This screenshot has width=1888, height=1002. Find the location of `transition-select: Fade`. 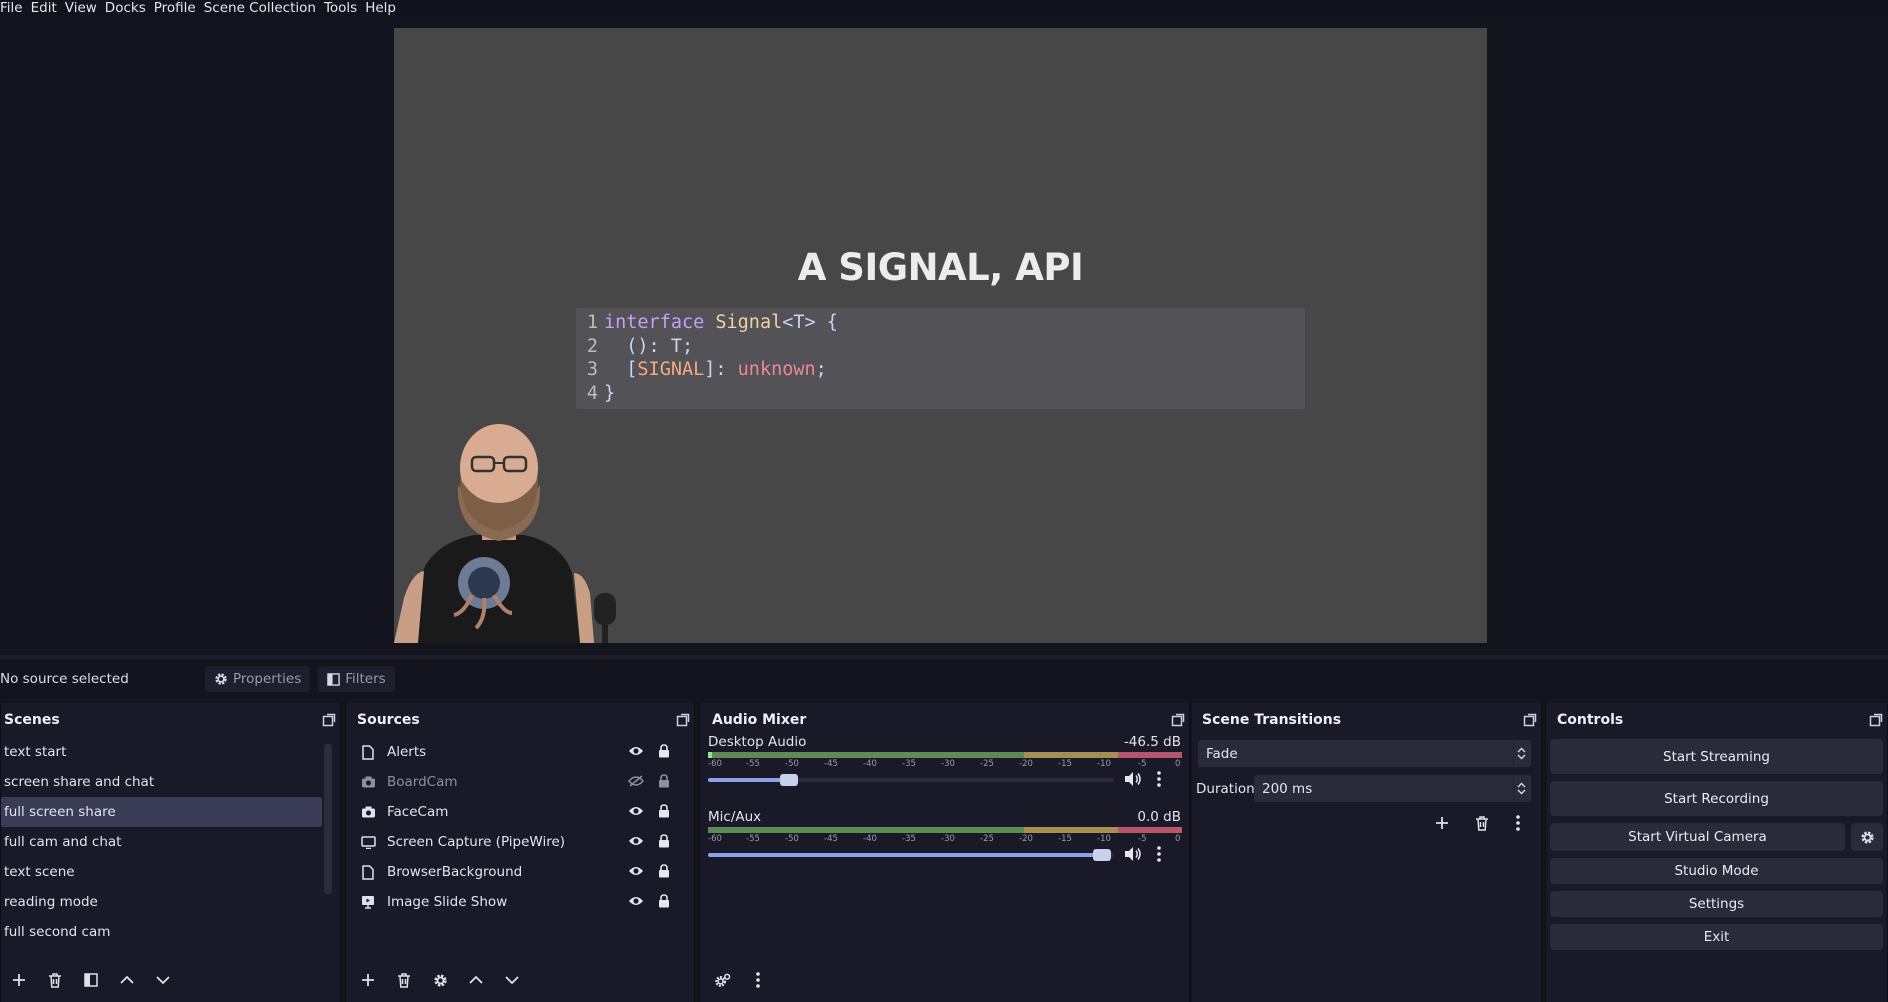

transition-select: Fade is located at coordinates (1364, 753).